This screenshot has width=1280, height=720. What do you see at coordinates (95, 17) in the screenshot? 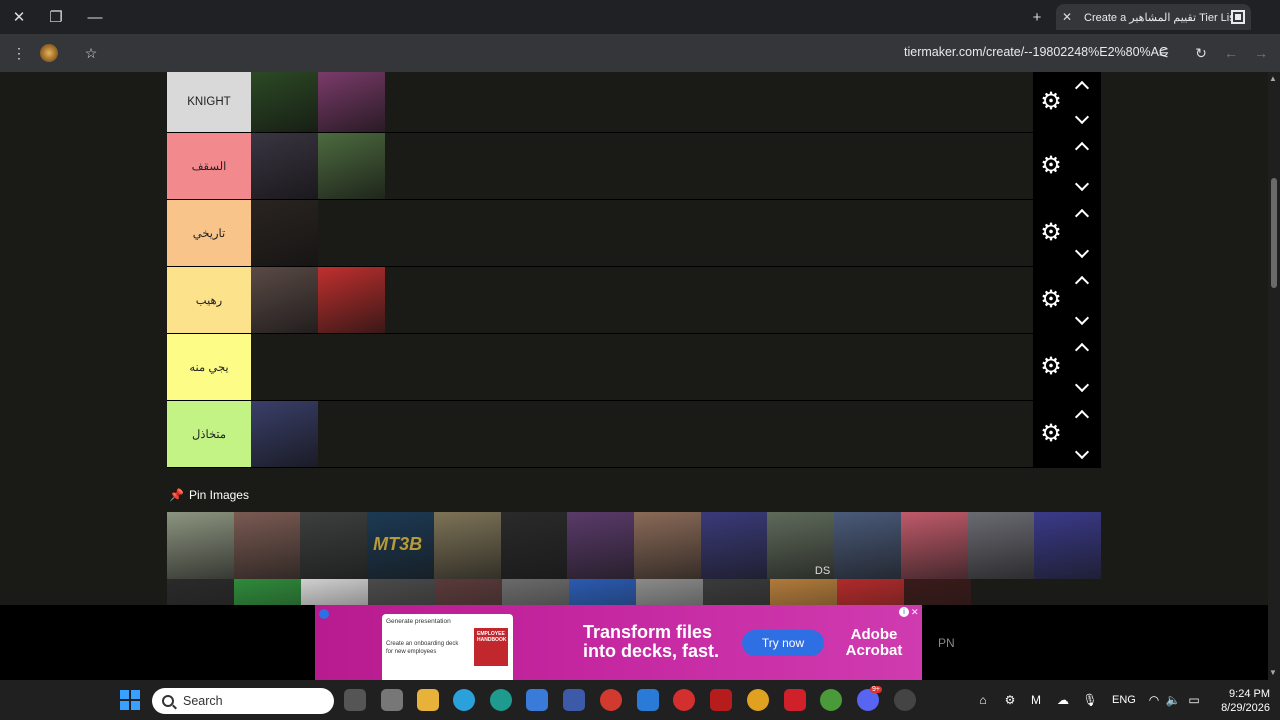
I see `minimize-window-icon: —` at bounding box center [95, 17].